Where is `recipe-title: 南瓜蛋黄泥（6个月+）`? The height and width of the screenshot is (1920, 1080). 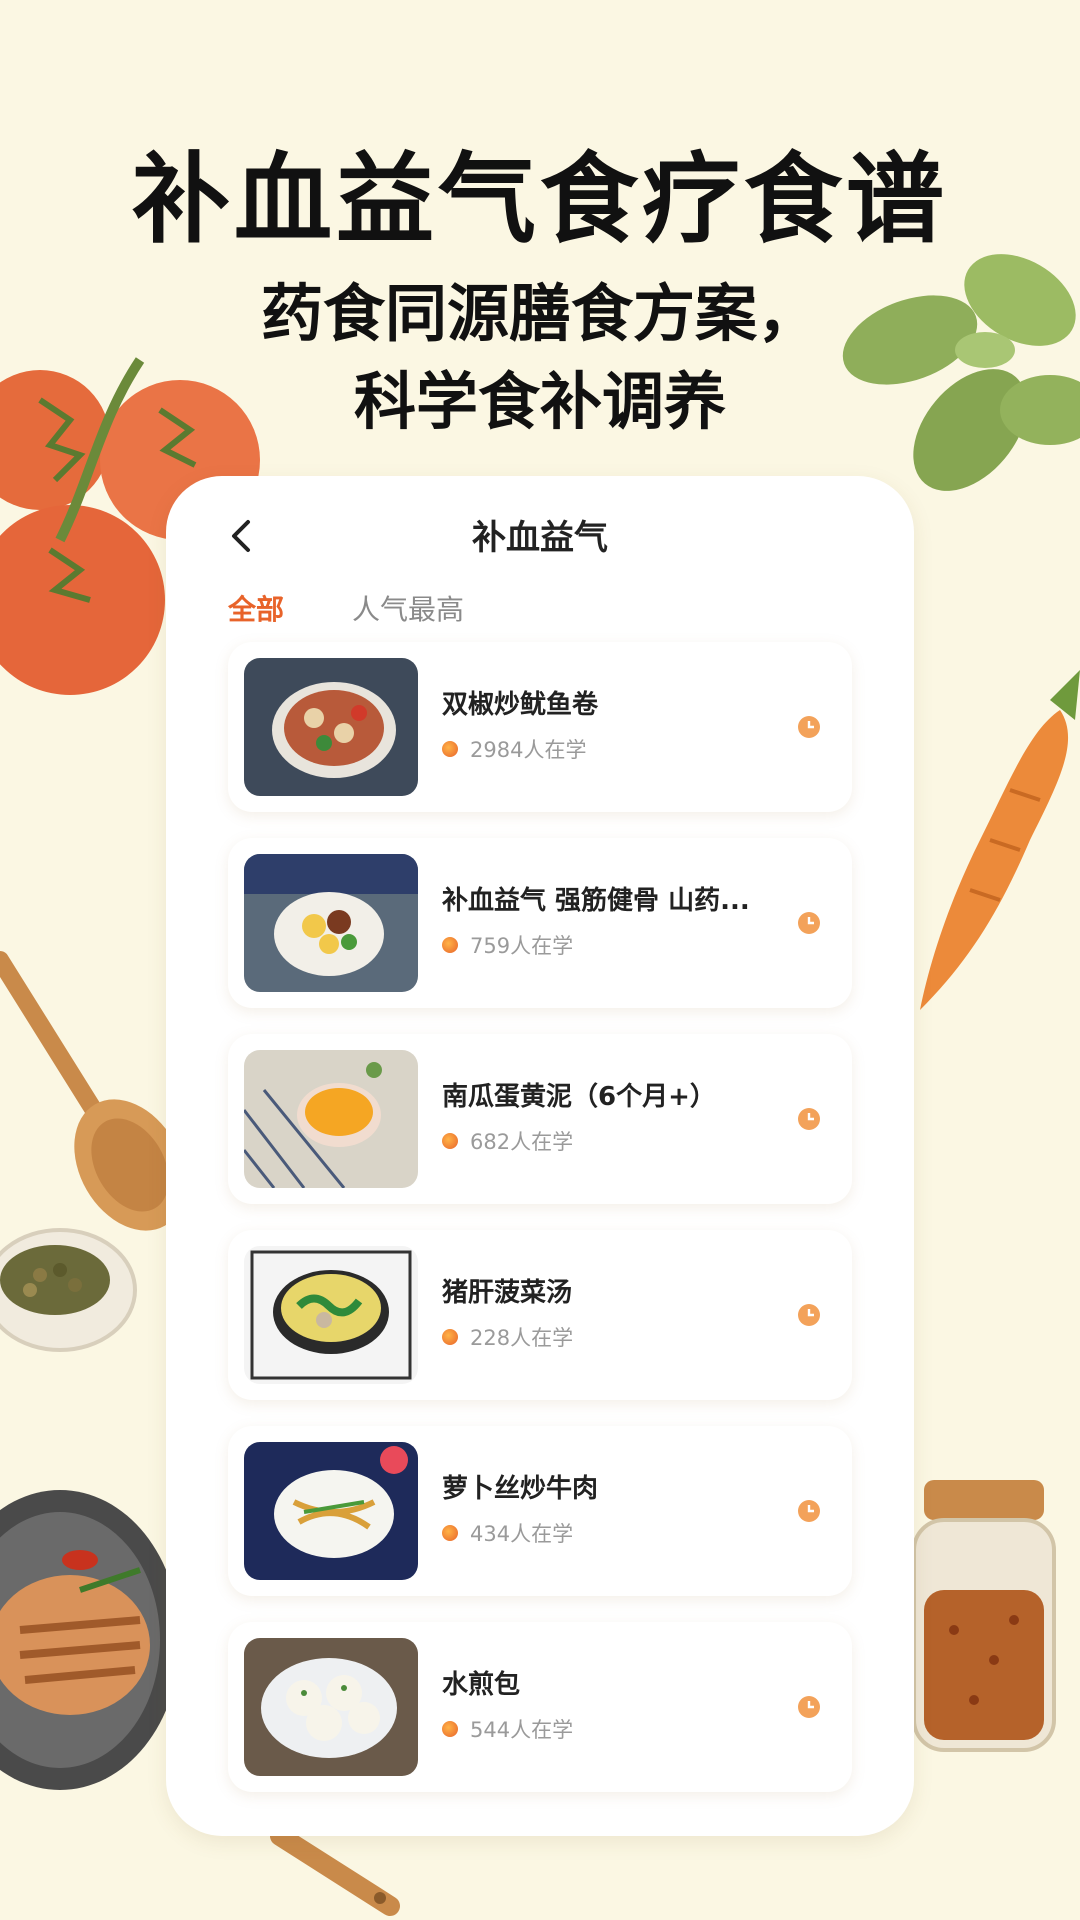 recipe-title: 南瓜蛋黄泥（6个月+） is located at coordinates (579, 1097).